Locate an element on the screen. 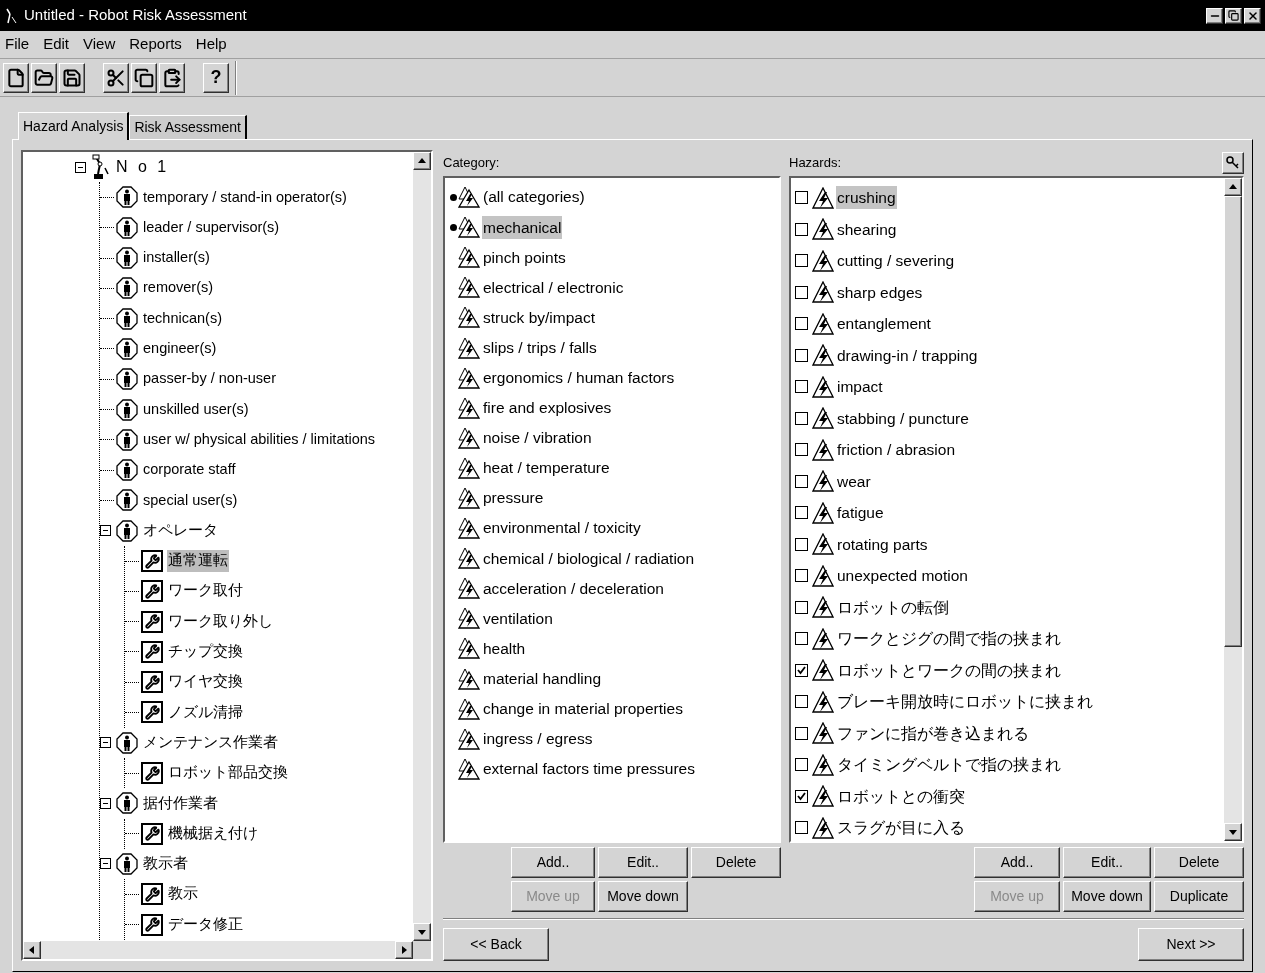 The width and height of the screenshot is (1265, 973). tree-item: オペレータ is located at coordinates (180, 530).